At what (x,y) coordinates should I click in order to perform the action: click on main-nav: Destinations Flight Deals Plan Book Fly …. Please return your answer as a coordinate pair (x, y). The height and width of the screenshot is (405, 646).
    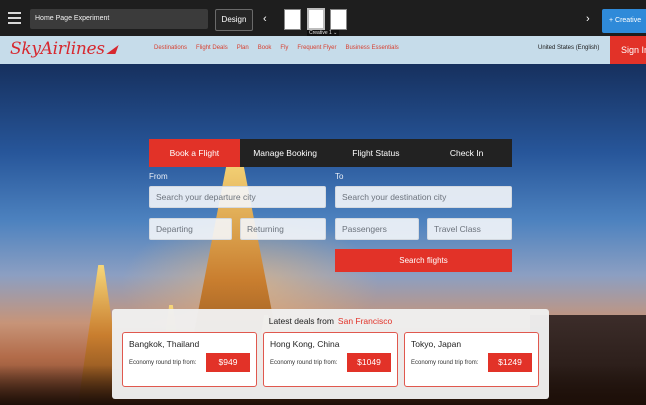
    Looking at the image, I should click on (276, 48).